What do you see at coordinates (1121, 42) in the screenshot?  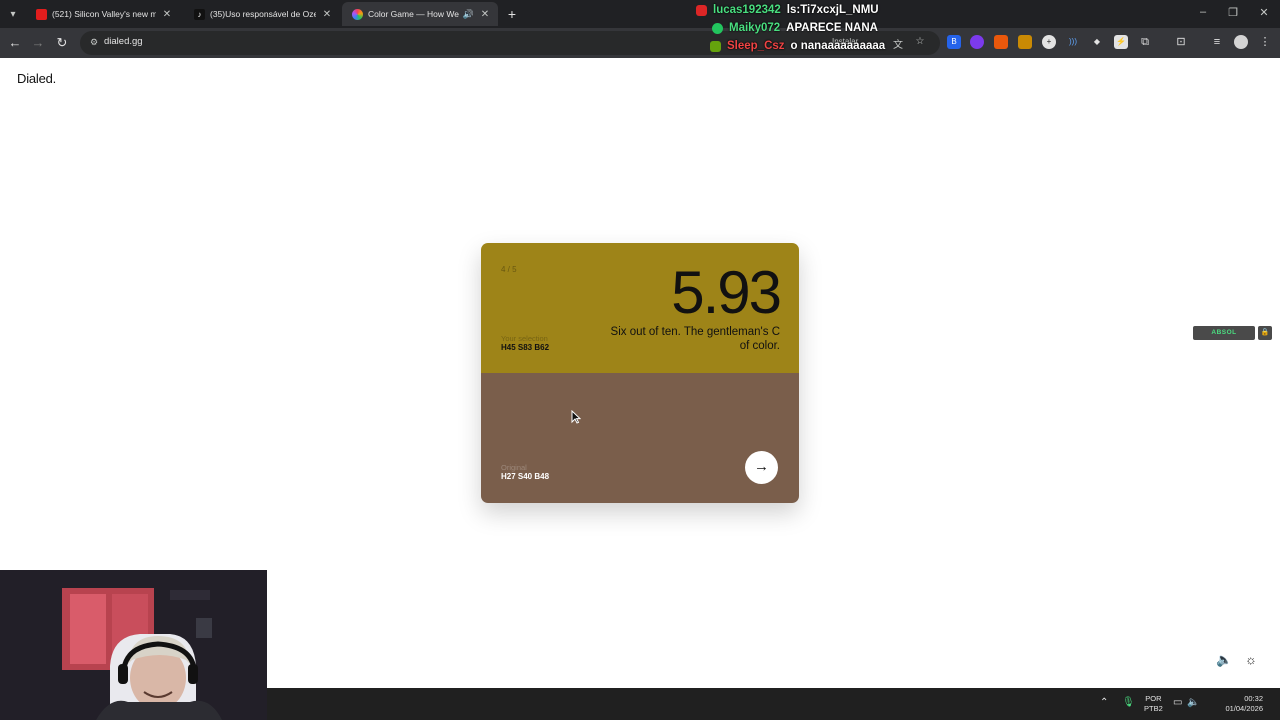 I see `extension-icon: ⚡` at bounding box center [1121, 42].